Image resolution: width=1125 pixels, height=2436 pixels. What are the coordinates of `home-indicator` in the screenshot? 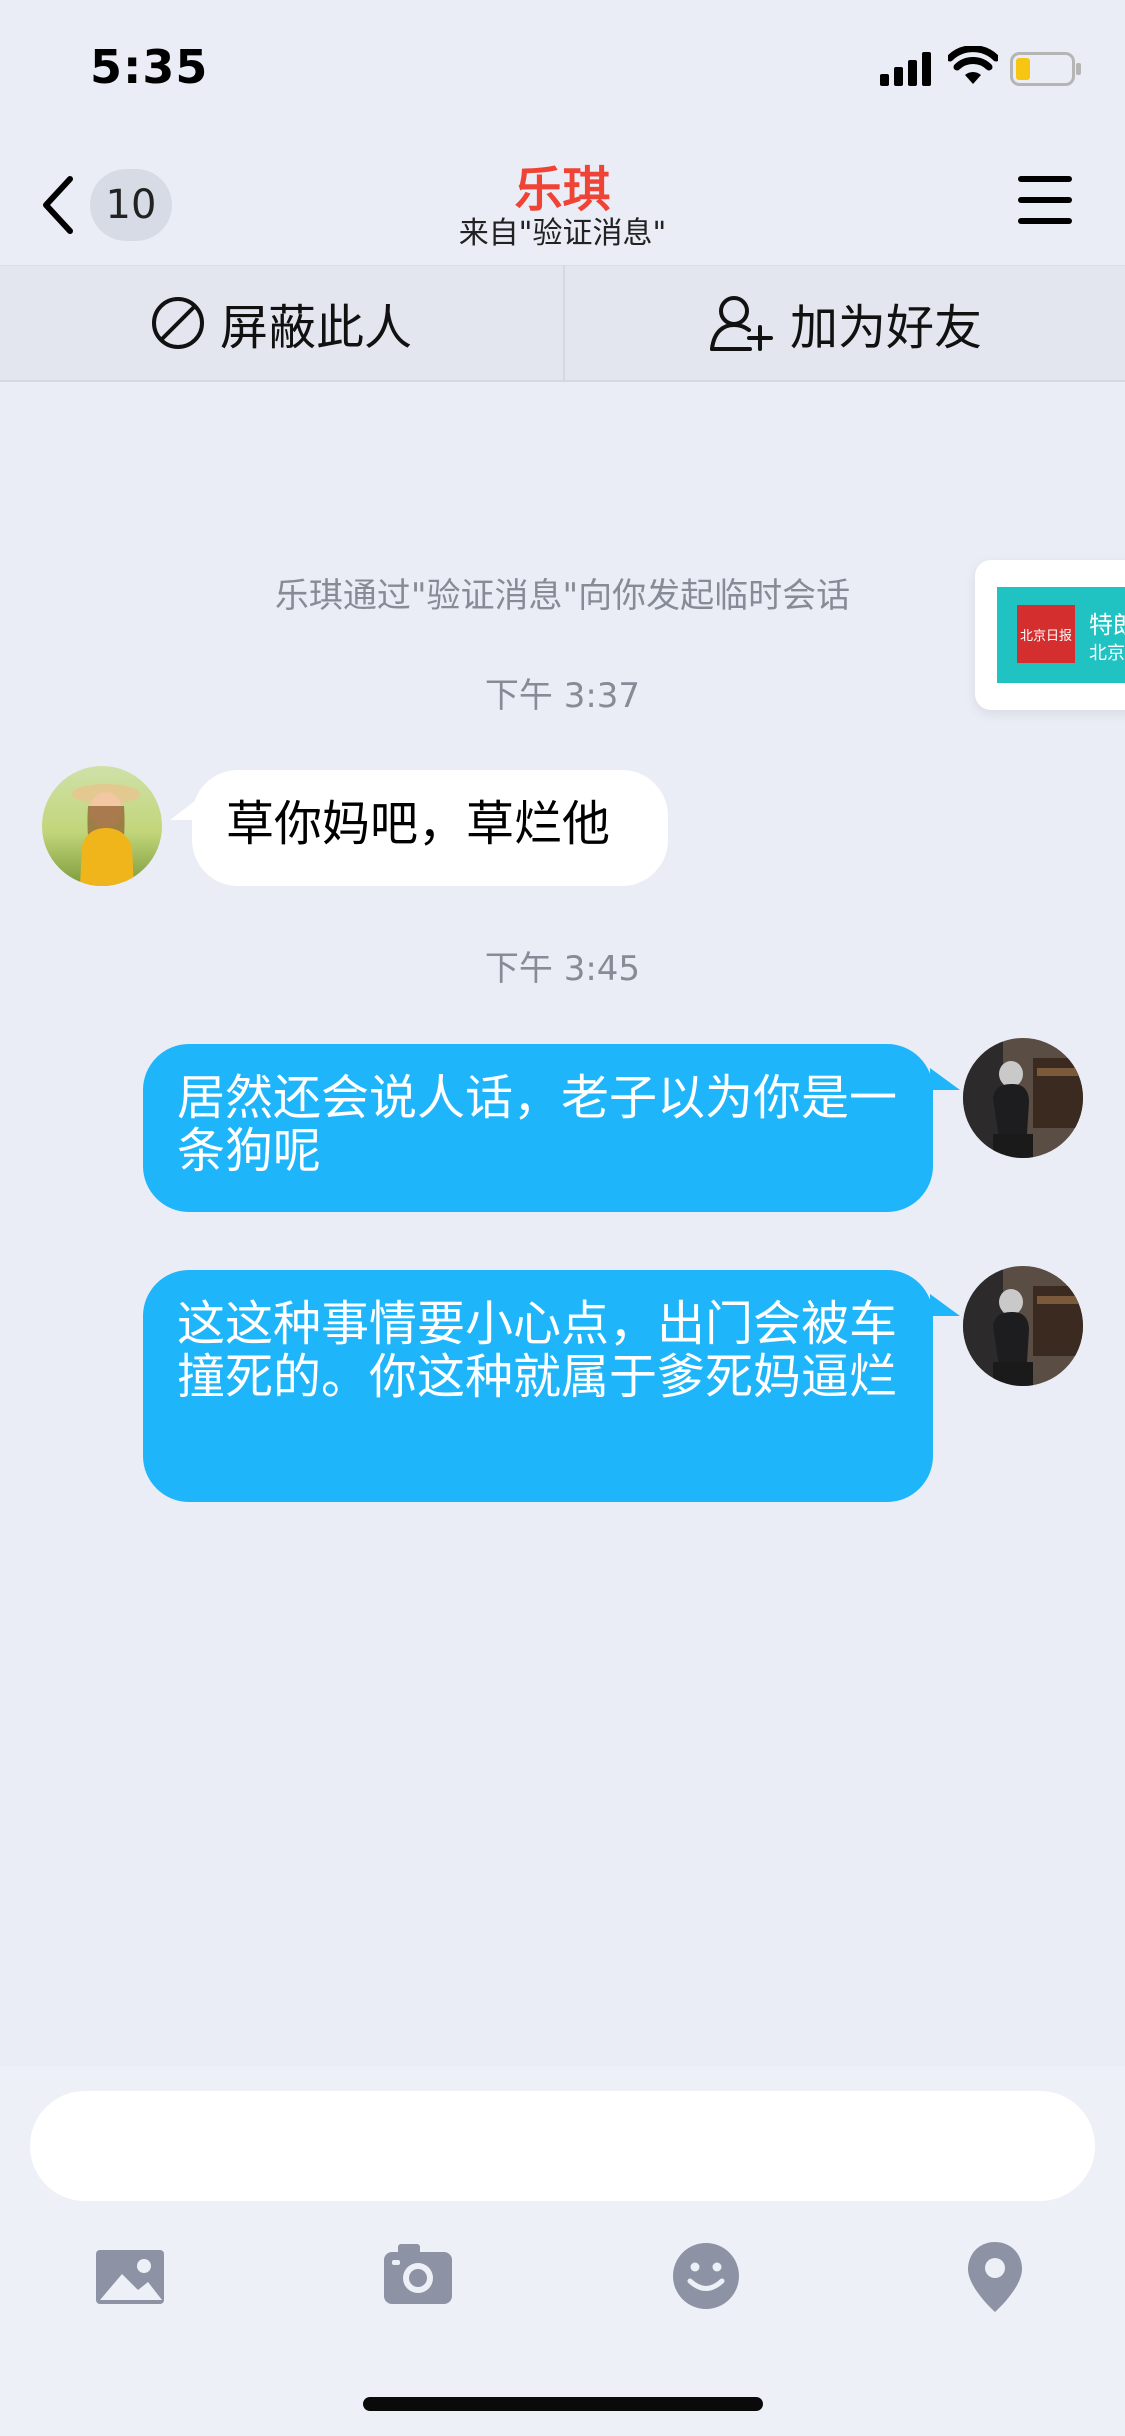 It's located at (563, 2404).